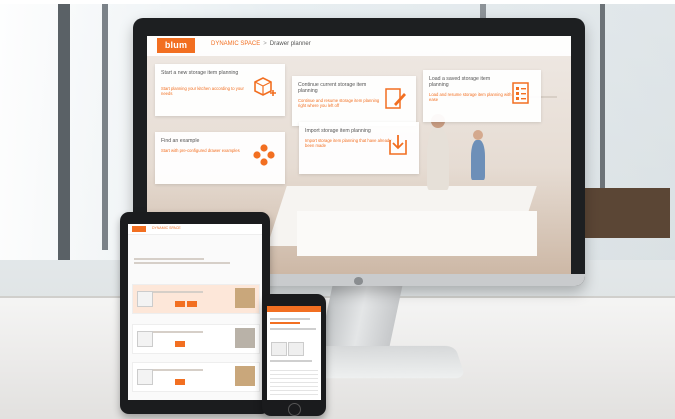 This screenshot has height=419, width=675. Describe the element at coordinates (139, 229) in the screenshot. I see `blum-logo` at that location.